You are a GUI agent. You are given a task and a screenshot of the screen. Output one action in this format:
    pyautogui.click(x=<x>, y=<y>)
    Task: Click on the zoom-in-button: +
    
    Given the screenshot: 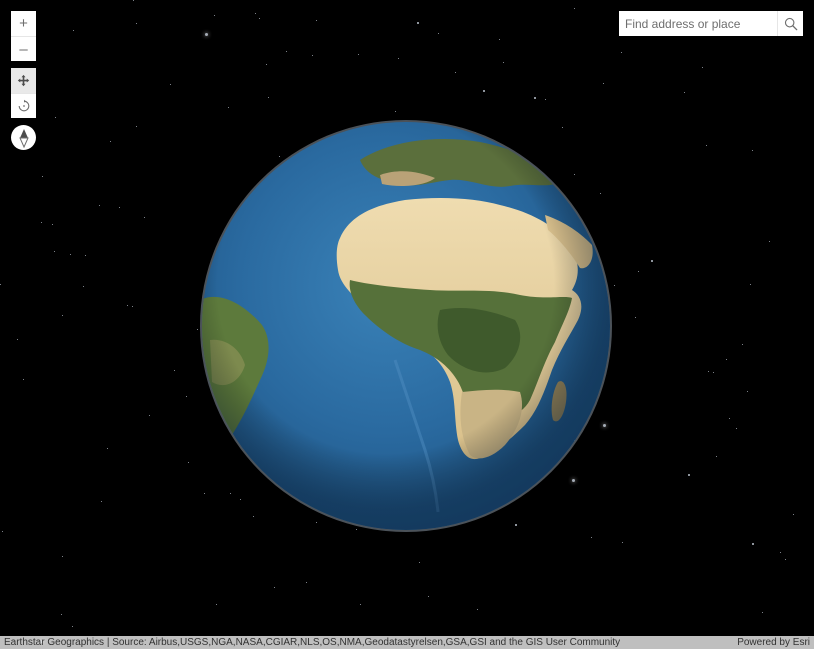 What is the action you would take?
    pyautogui.click(x=23, y=23)
    